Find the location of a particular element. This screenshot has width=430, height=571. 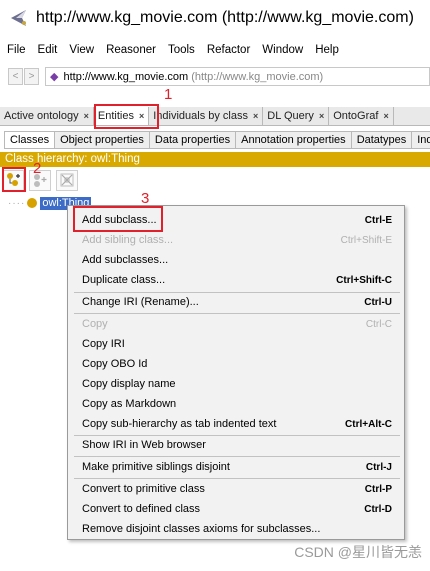

annotation-box-entities-tab is located at coordinates (126, 116).